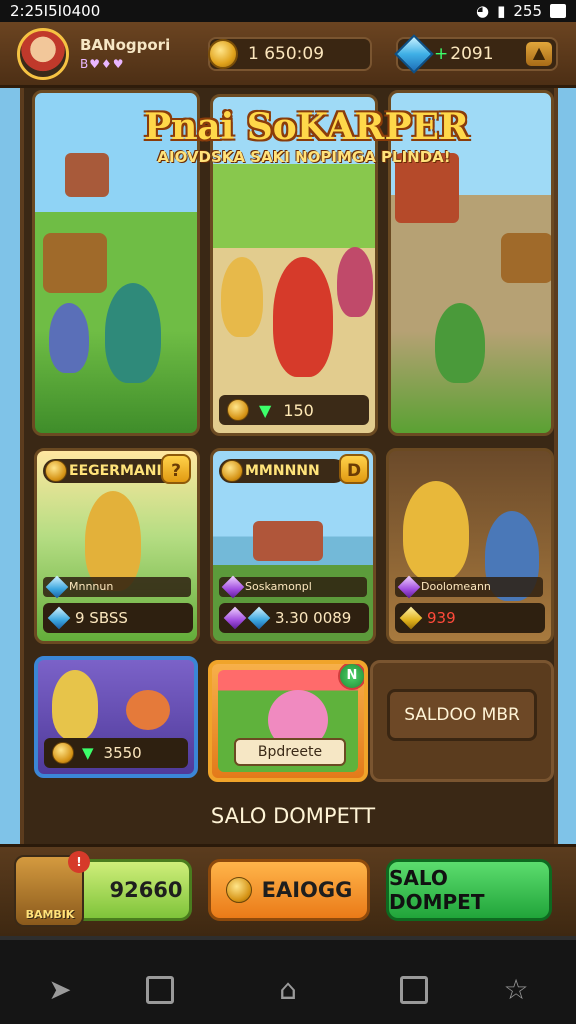 Image resolution: width=576 pixels, height=1024 pixels. Describe the element at coordinates (288, 721) in the screenshot. I see `shop-item-2: N Bpdreete` at that location.